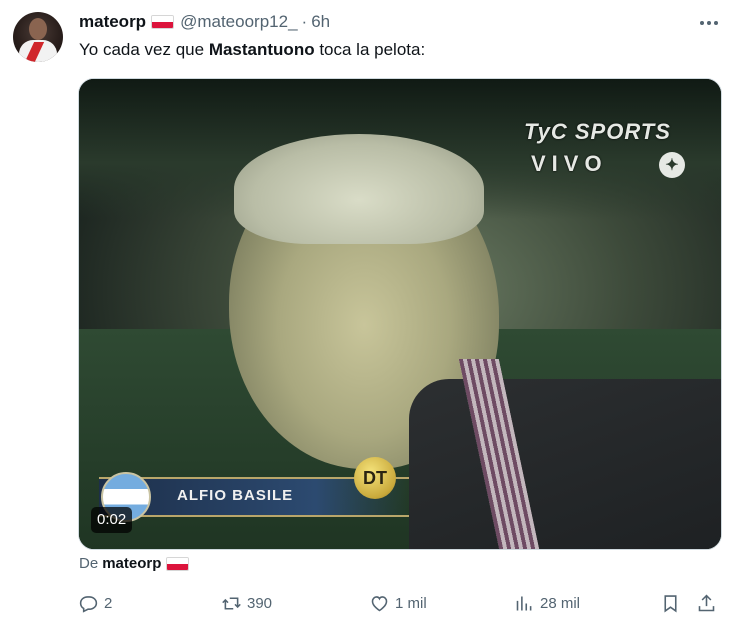 This screenshot has width=733, height=624. What do you see at coordinates (565, 464) in the screenshot?
I see `coach-jacket` at bounding box center [565, 464].